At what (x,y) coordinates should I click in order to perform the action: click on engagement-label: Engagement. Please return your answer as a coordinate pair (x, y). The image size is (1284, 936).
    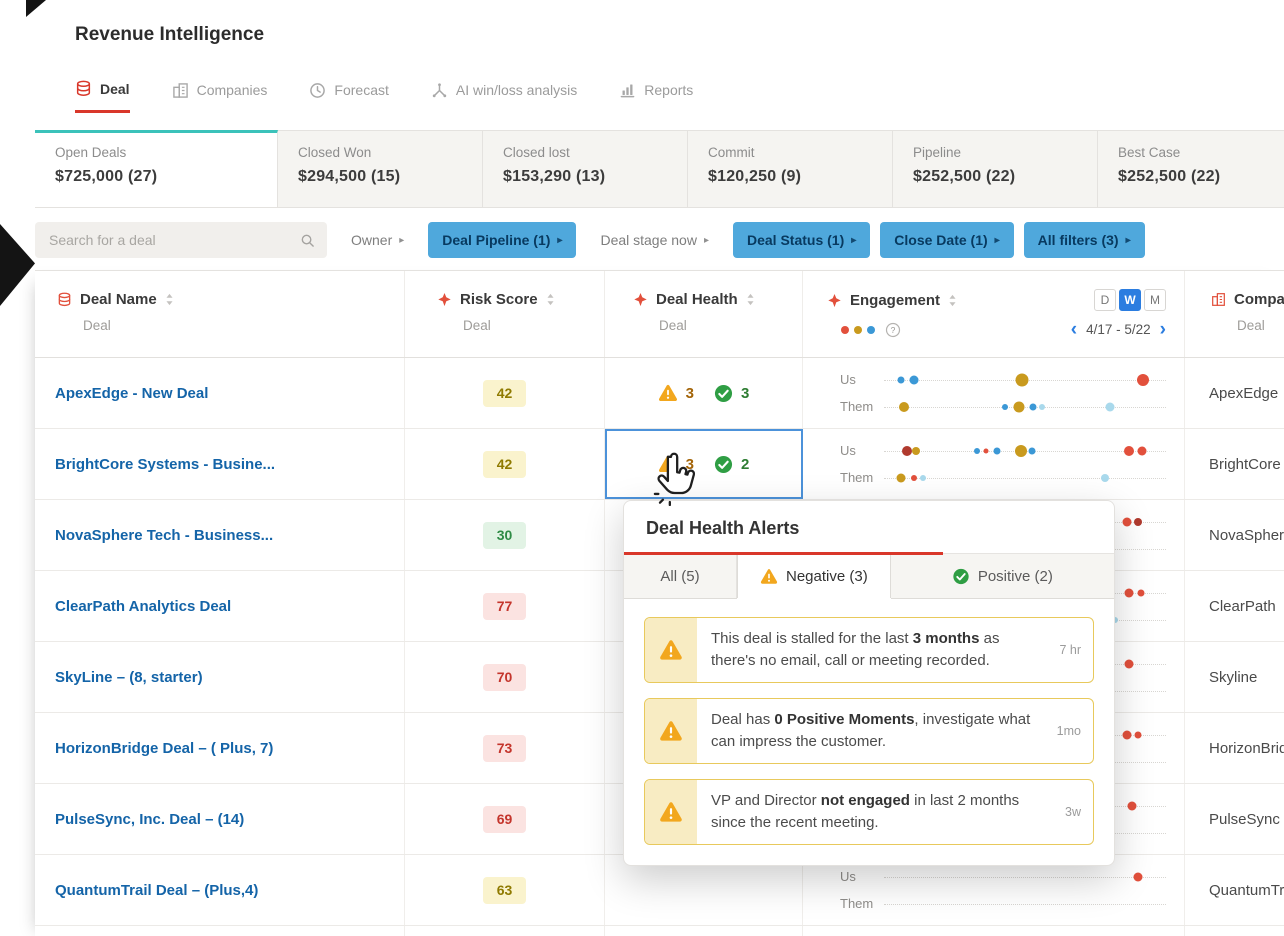
    Looking at the image, I should click on (895, 300).